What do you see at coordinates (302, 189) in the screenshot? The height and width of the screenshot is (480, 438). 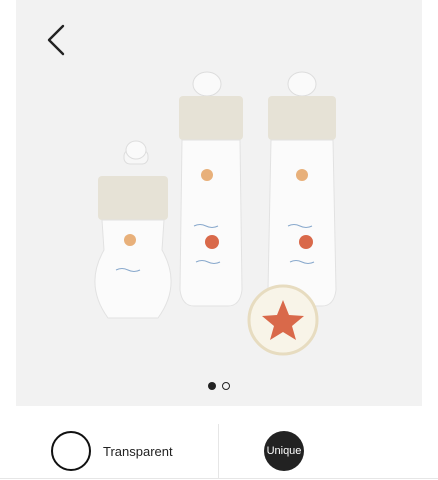 I see `tall-bottle-right` at bounding box center [302, 189].